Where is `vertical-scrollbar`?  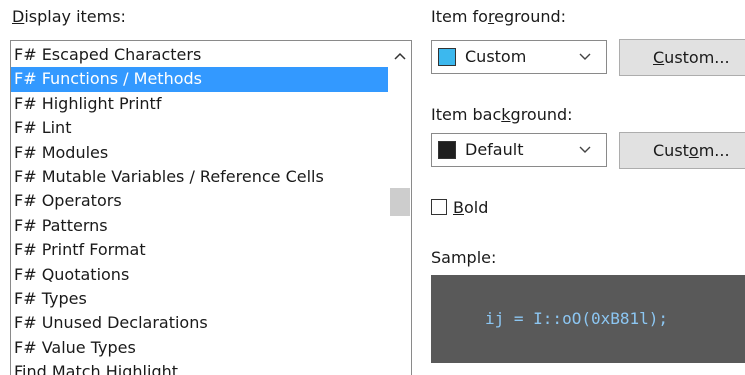
vertical-scrollbar is located at coordinates (400, 208).